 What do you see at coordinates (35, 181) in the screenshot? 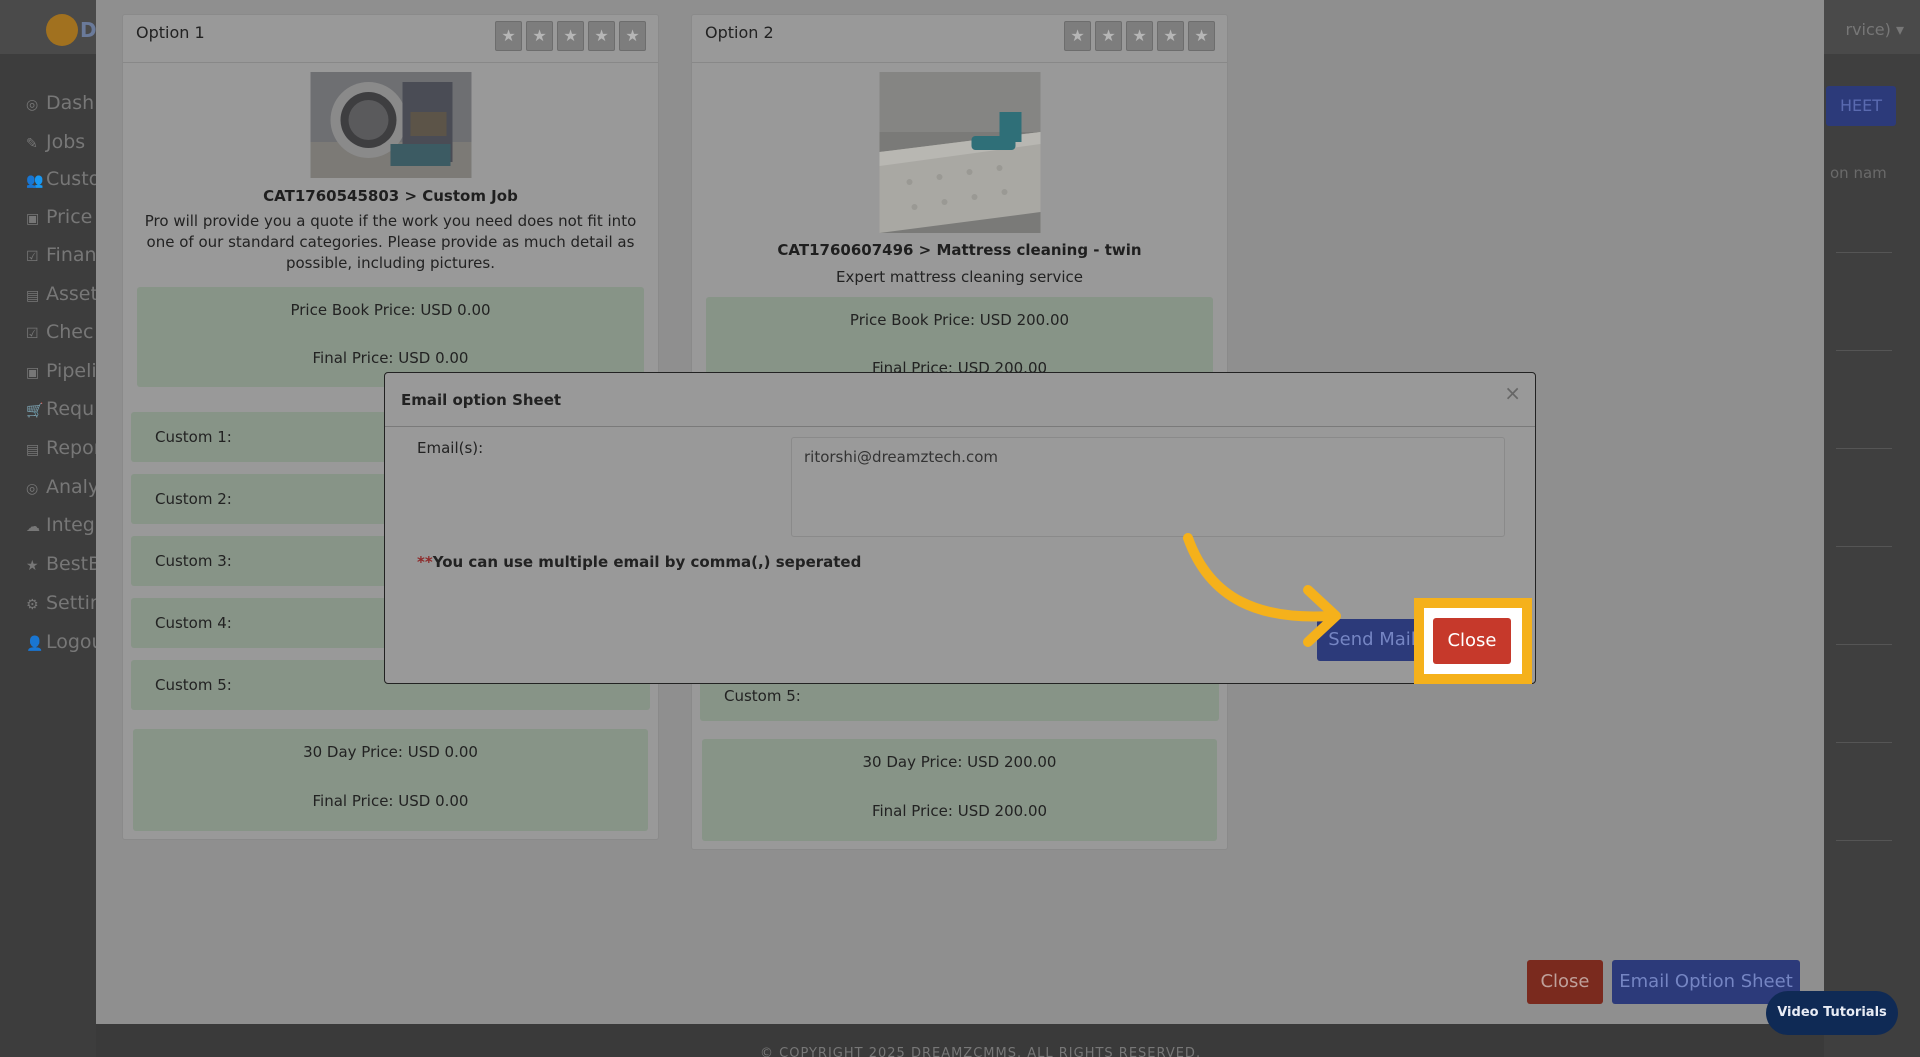
I see `sidebar-item-icon: 👥` at bounding box center [35, 181].